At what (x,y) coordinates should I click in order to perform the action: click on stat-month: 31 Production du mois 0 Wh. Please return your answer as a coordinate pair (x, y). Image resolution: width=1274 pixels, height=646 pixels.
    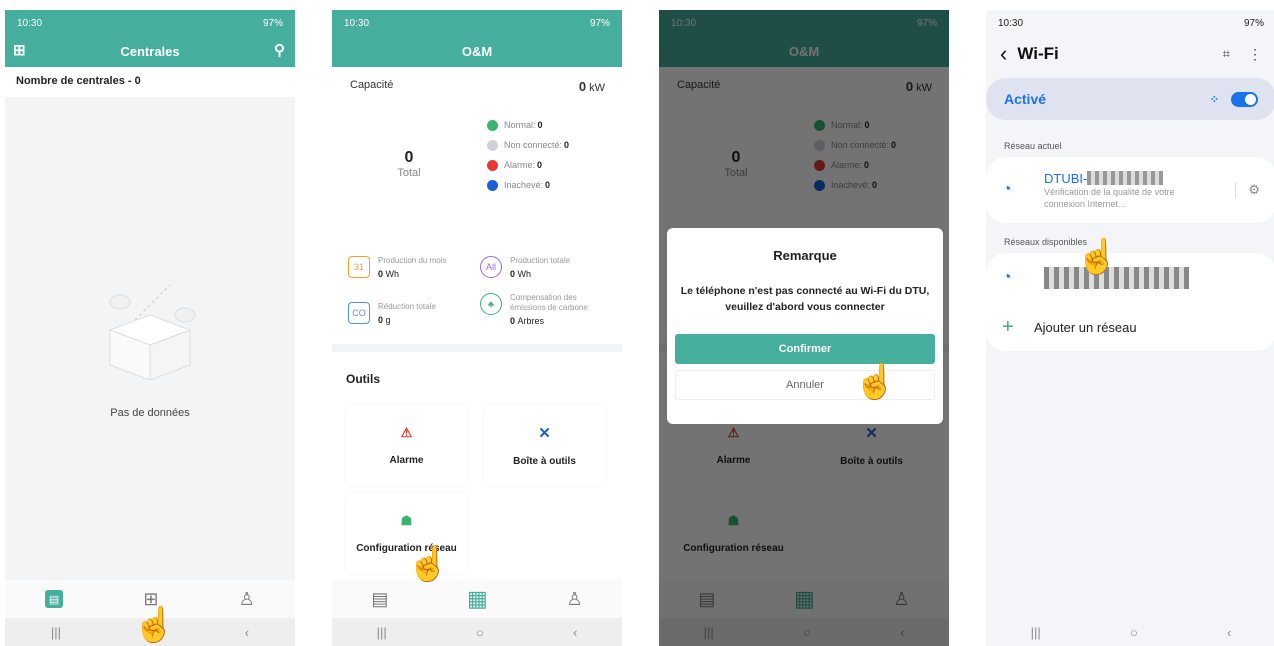
    Looking at the image, I should click on (397, 267).